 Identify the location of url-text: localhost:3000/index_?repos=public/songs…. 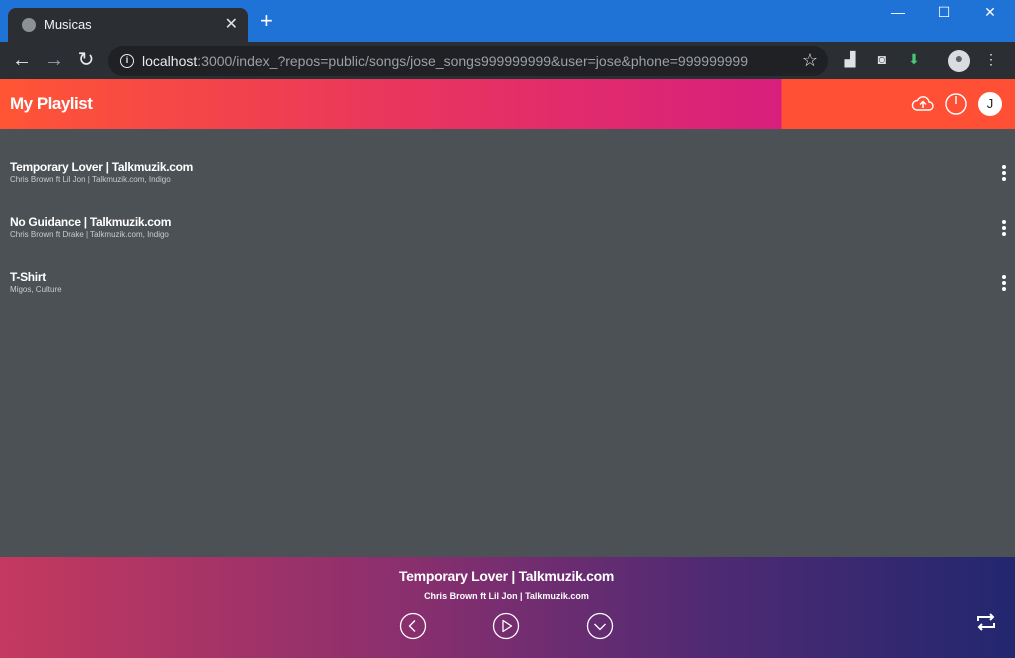
(445, 61).